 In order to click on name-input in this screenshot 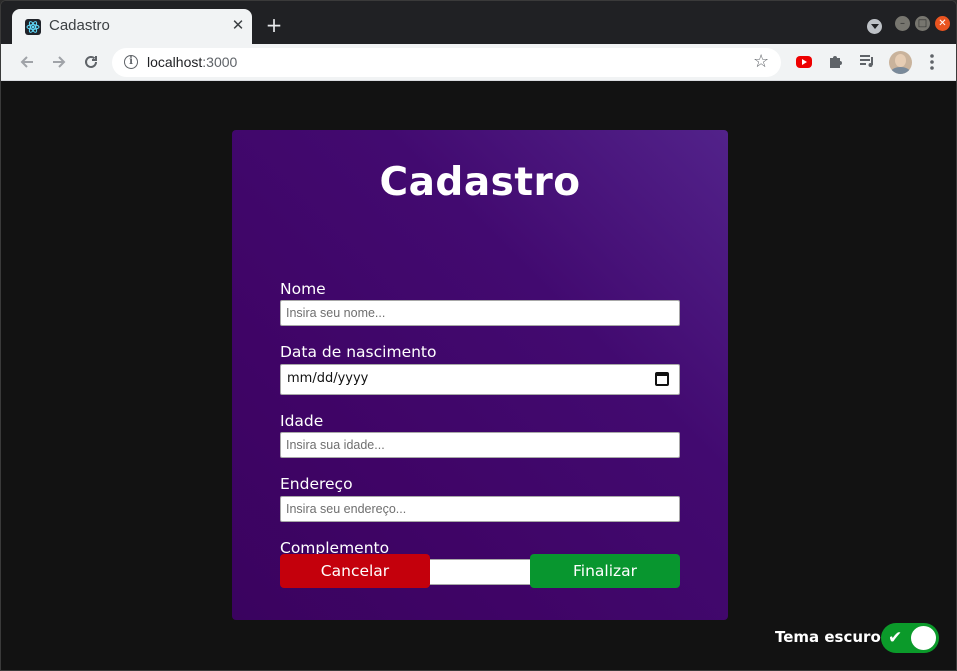, I will do `click(480, 313)`.